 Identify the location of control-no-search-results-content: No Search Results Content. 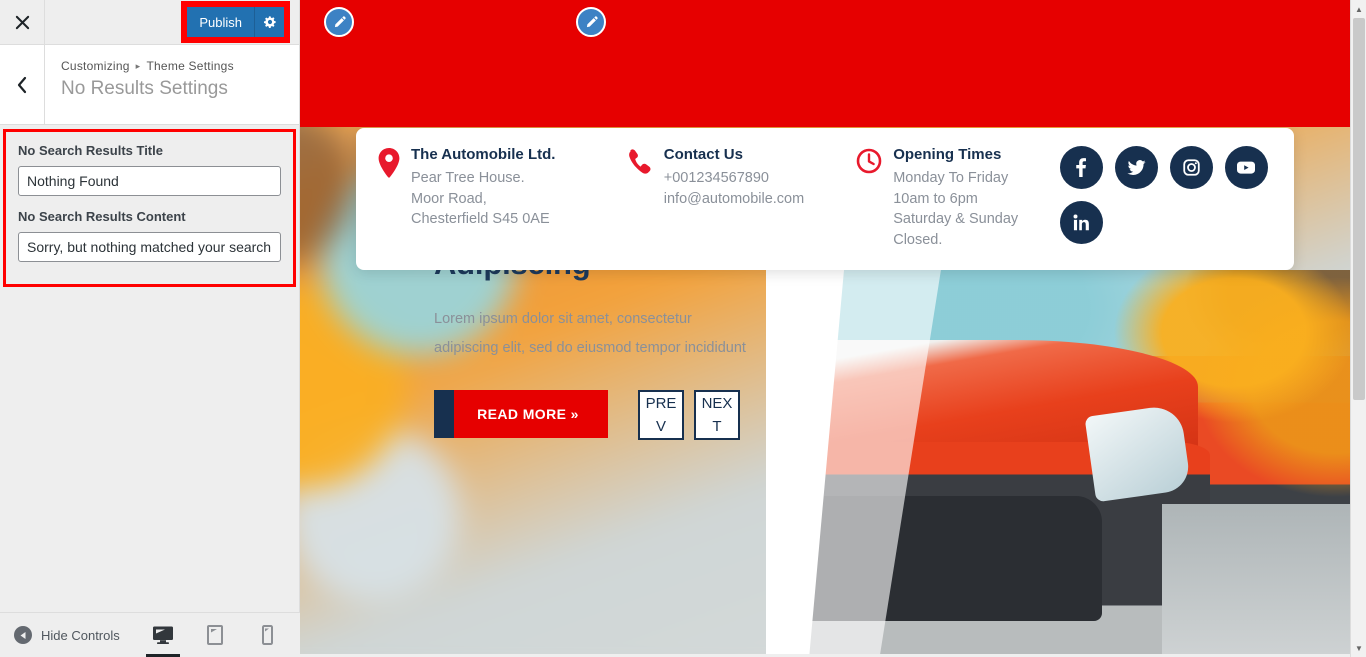
(149, 235).